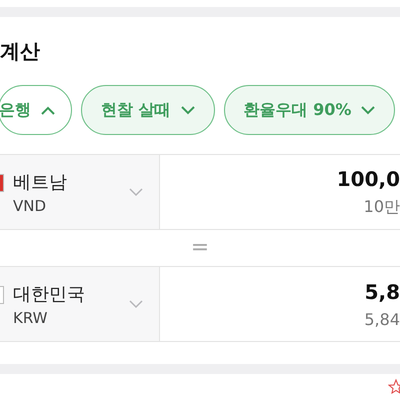 The height and width of the screenshot is (400, 400). What do you see at coordinates (80, 192) in the screenshot?
I see `currency-selector: 베트남 VND` at bounding box center [80, 192].